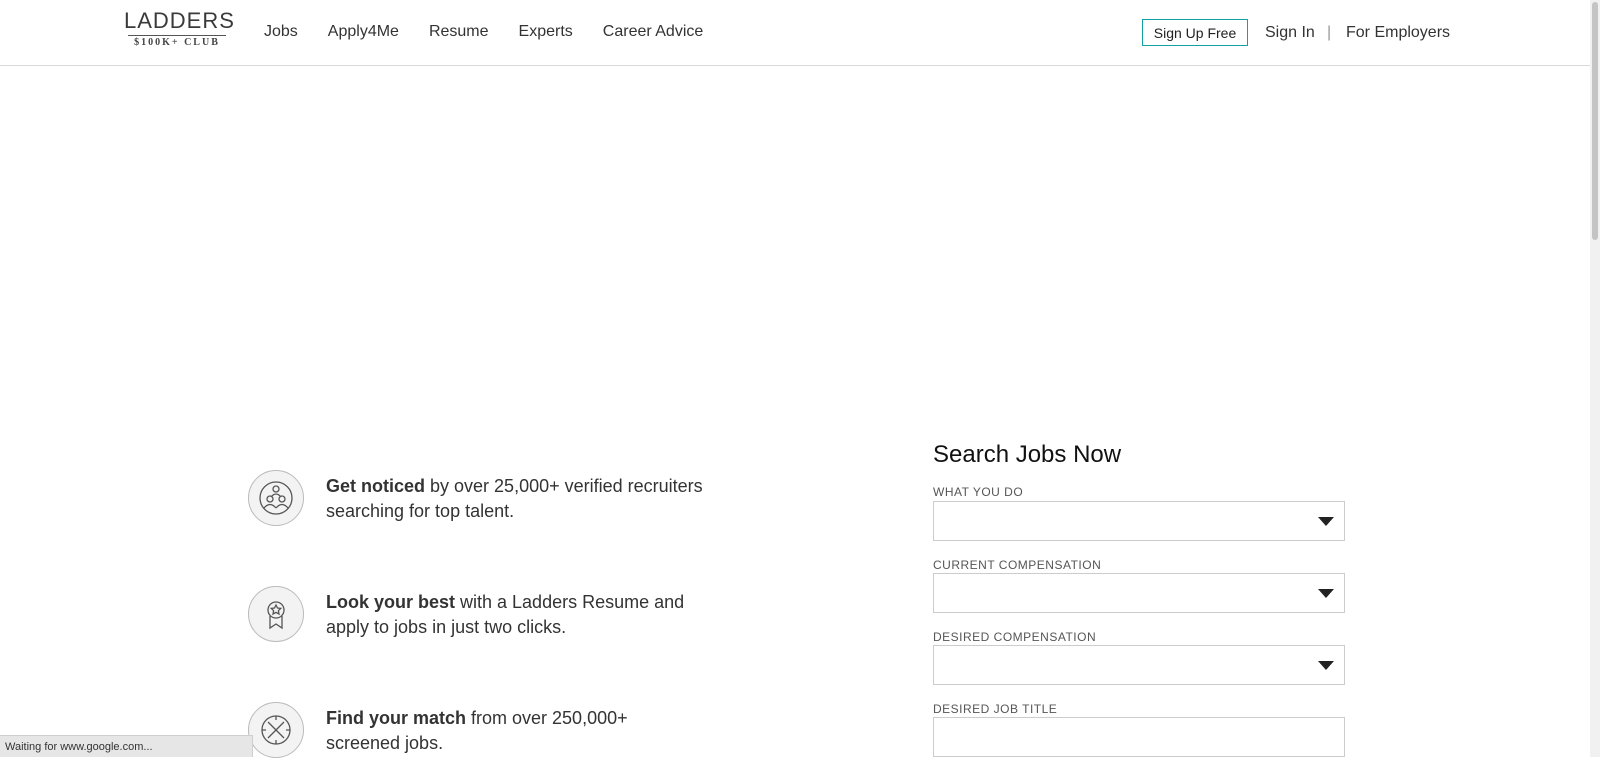 The image size is (1600, 762). Describe the element at coordinates (1015, 637) in the screenshot. I see `desired-compensation-label: DESIRED COMPENSATION` at that location.